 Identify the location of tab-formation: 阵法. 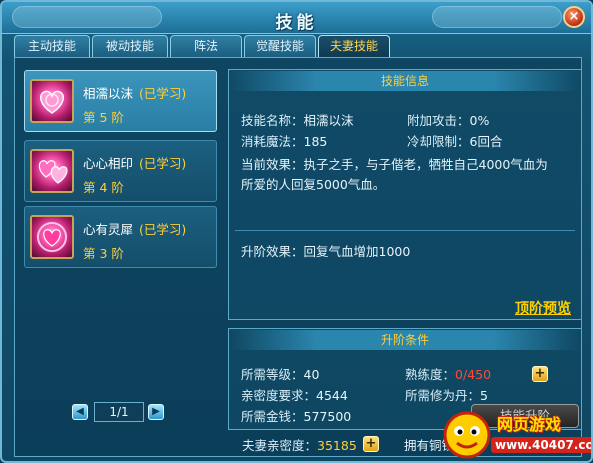
(206, 46).